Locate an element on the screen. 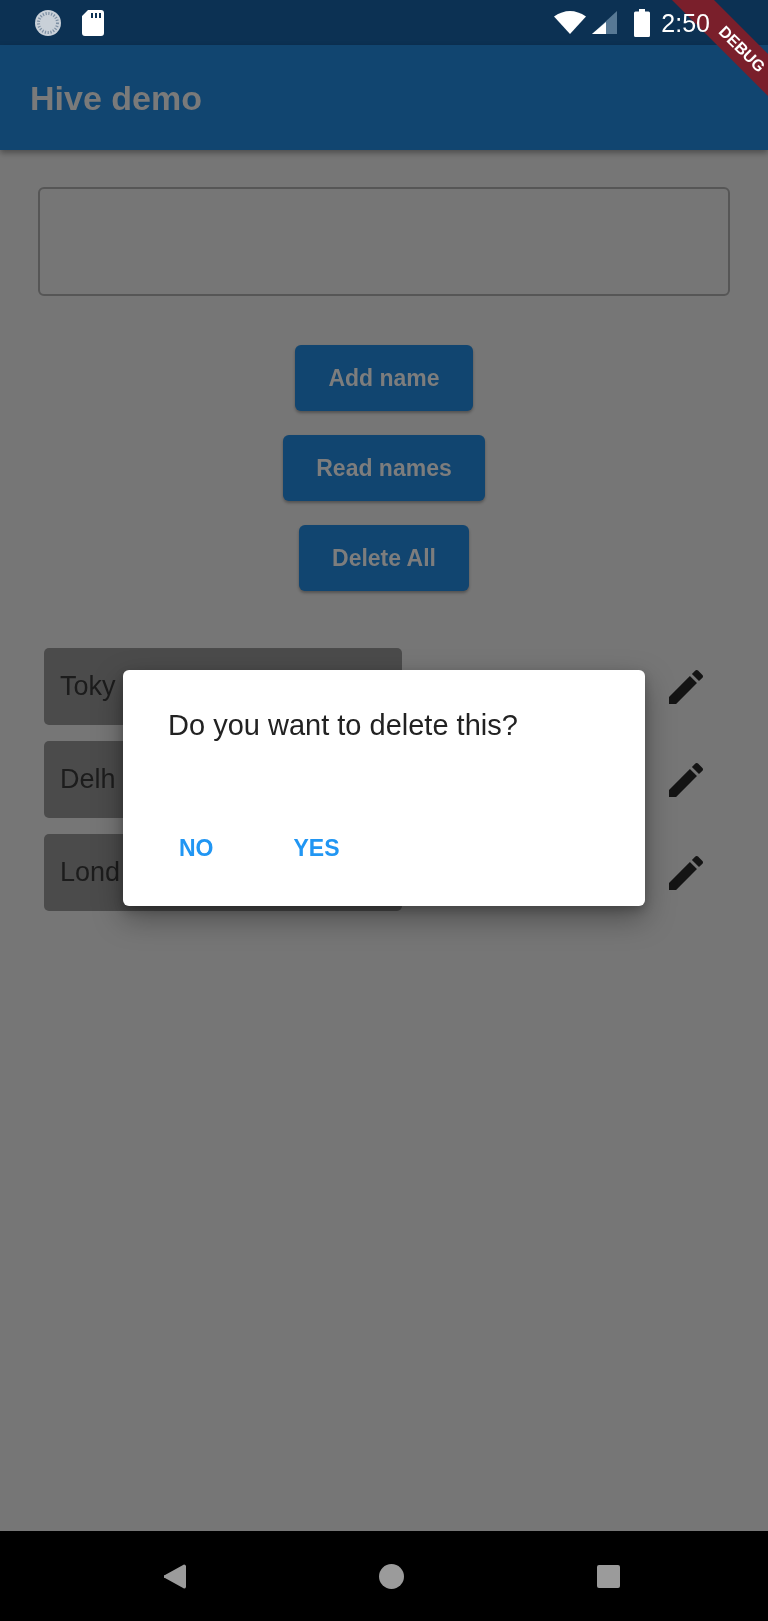  action-button: Read names is located at coordinates (384, 468).